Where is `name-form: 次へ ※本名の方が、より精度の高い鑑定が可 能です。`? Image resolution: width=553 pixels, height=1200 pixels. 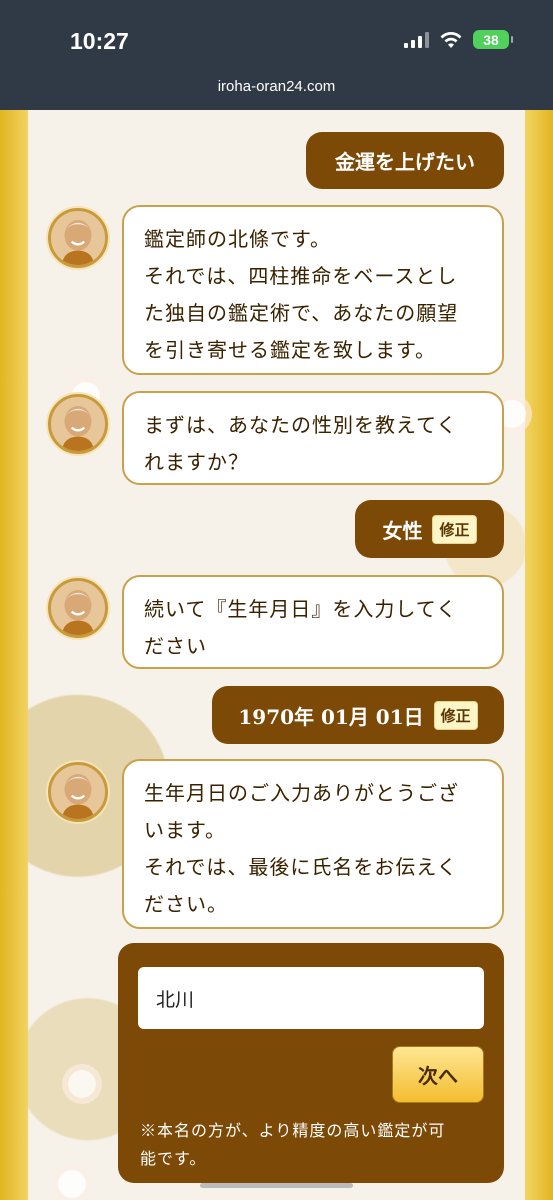
name-form: 次へ ※本名の方が、より精度の高い鑑定が可 能です。 is located at coordinates (311, 1063).